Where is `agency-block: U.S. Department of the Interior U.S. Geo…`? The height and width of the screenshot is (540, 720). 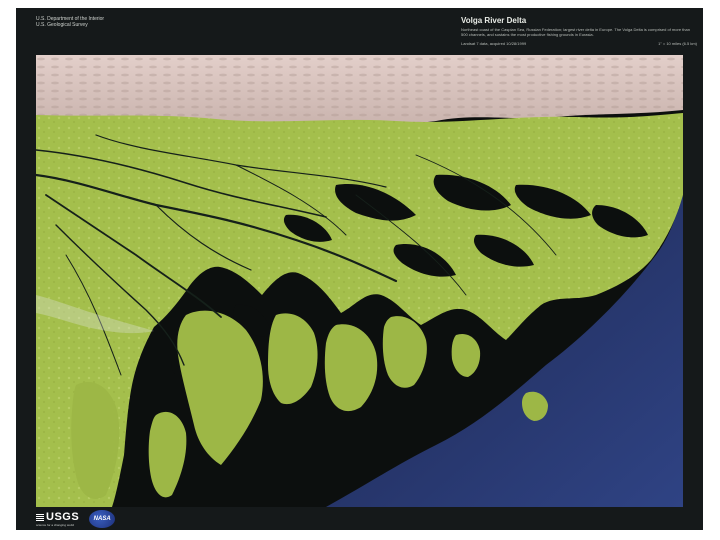
agency-block: U.S. Department of the Interior U.S. Geo… is located at coordinates (70, 22).